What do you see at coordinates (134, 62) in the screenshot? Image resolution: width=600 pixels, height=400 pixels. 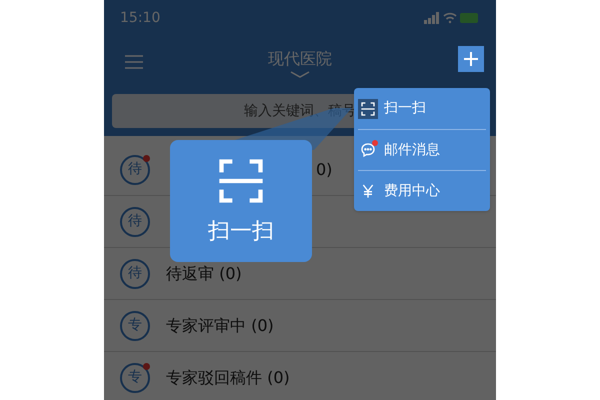 I see `menu-icon` at bounding box center [134, 62].